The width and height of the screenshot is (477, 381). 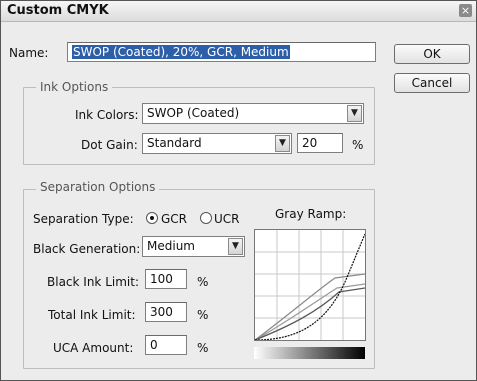 I want to click on gray-gradient-bar, so click(x=309, y=353).